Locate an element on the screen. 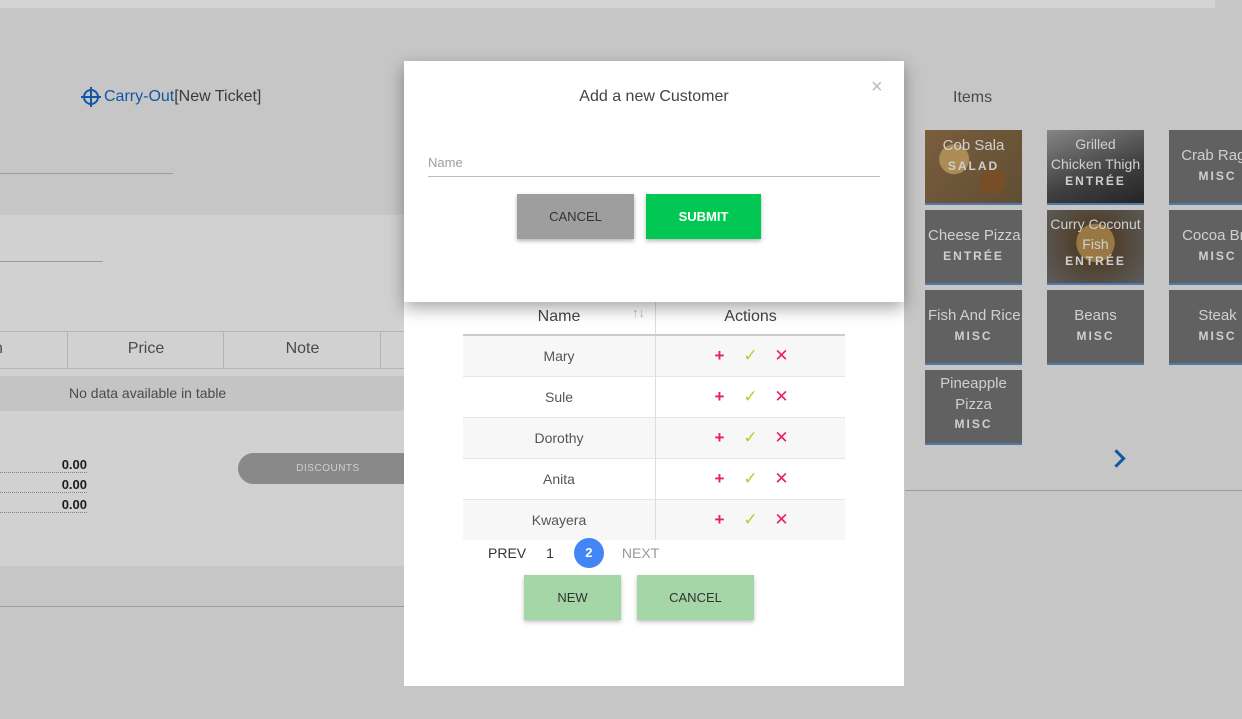  name-input is located at coordinates (654, 162).